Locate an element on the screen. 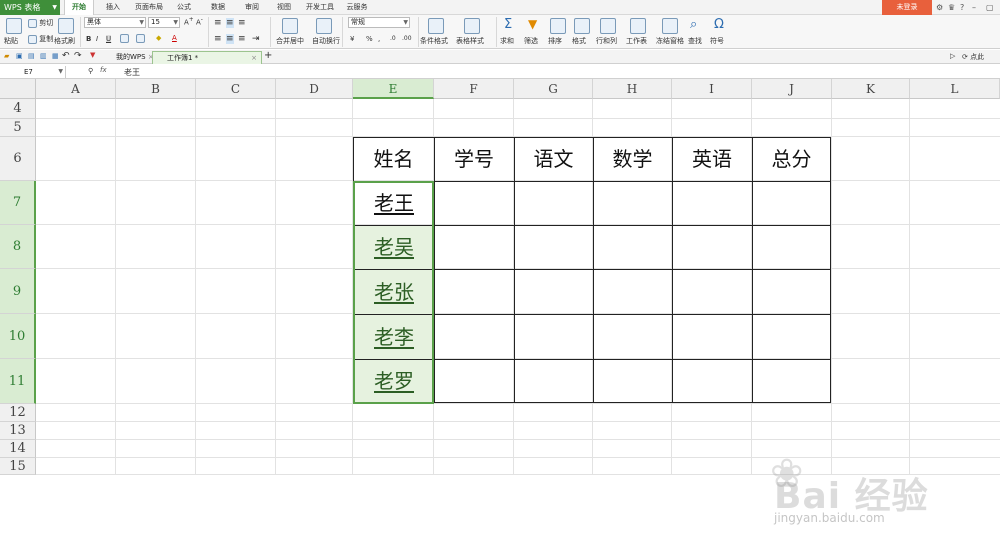 The image size is (1000, 549). table-header-cell: 英语 is located at coordinates (712, 159).